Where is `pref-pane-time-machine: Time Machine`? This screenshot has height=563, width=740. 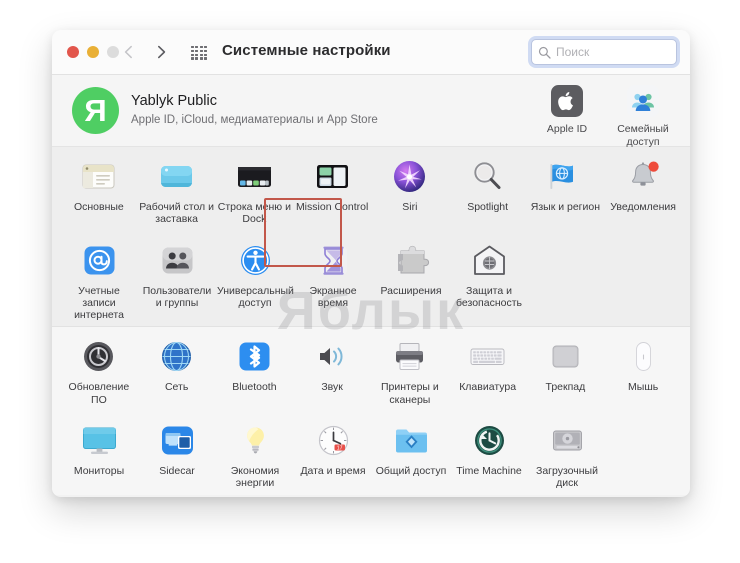
pref-pane-time-machine: Time Machine is located at coordinates (489, 453).